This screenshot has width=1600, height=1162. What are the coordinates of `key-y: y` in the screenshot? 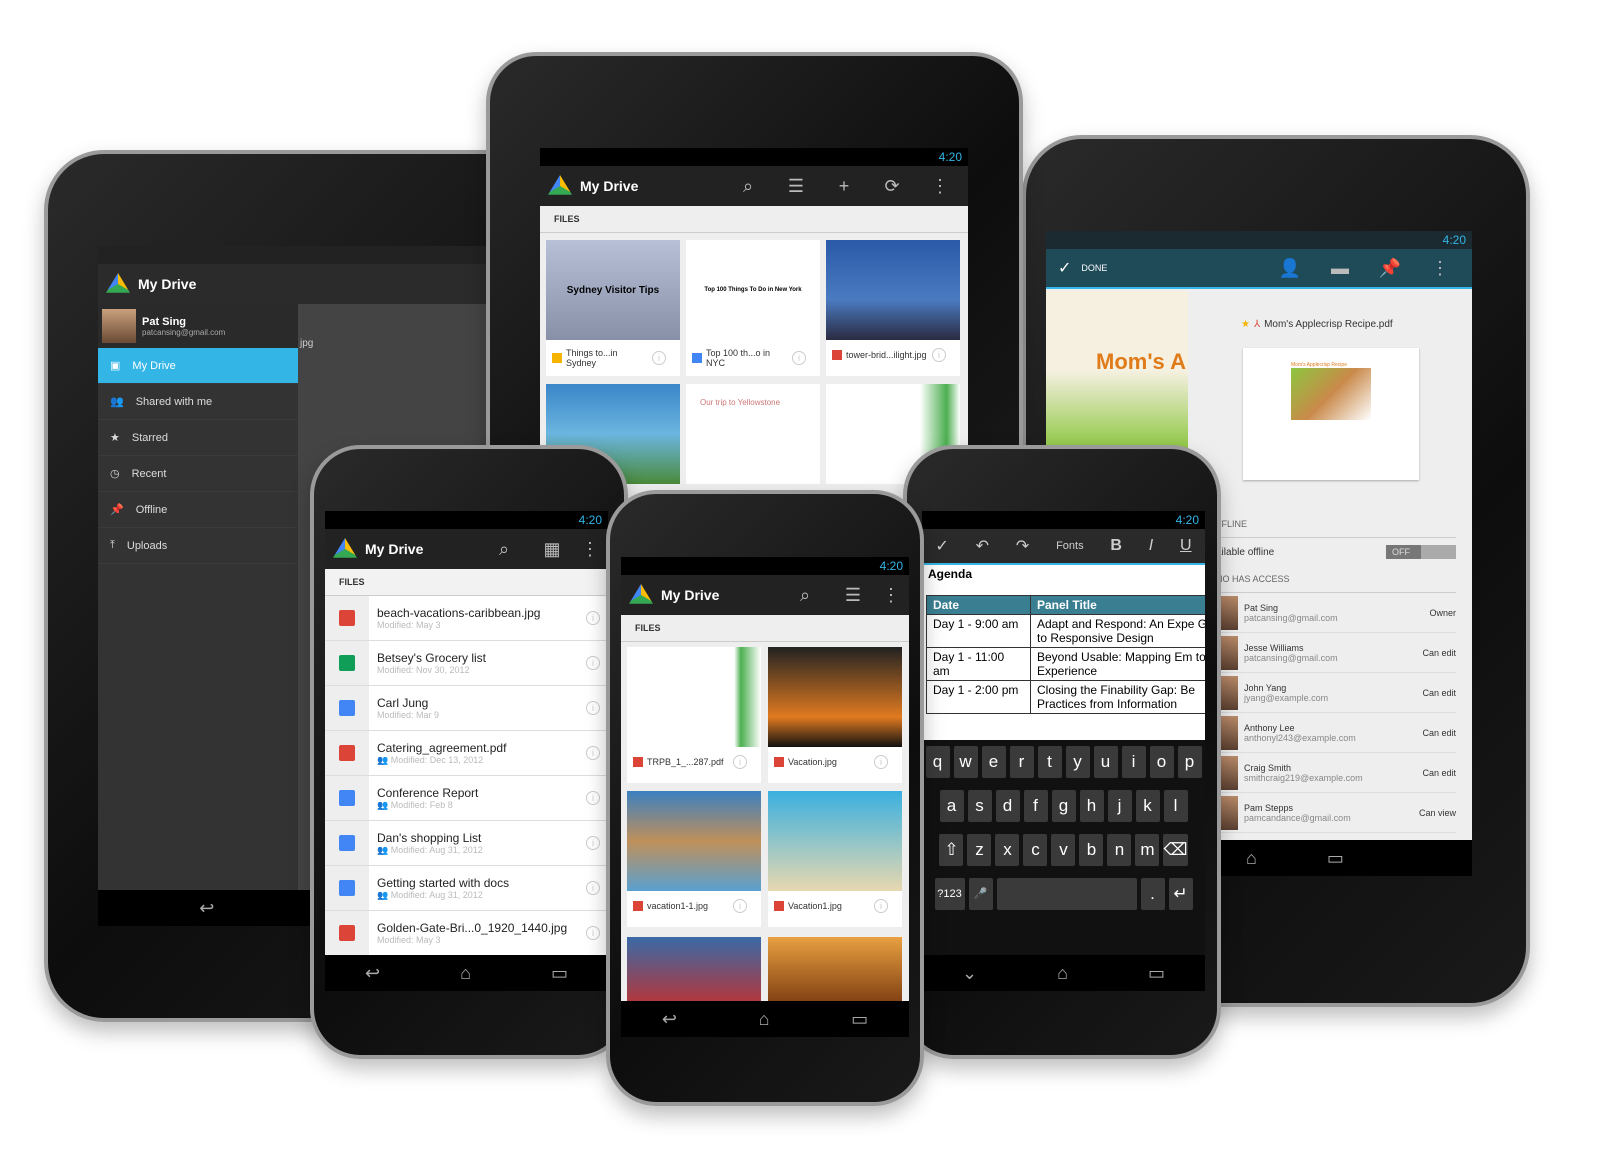 It's located at (1077, 762).